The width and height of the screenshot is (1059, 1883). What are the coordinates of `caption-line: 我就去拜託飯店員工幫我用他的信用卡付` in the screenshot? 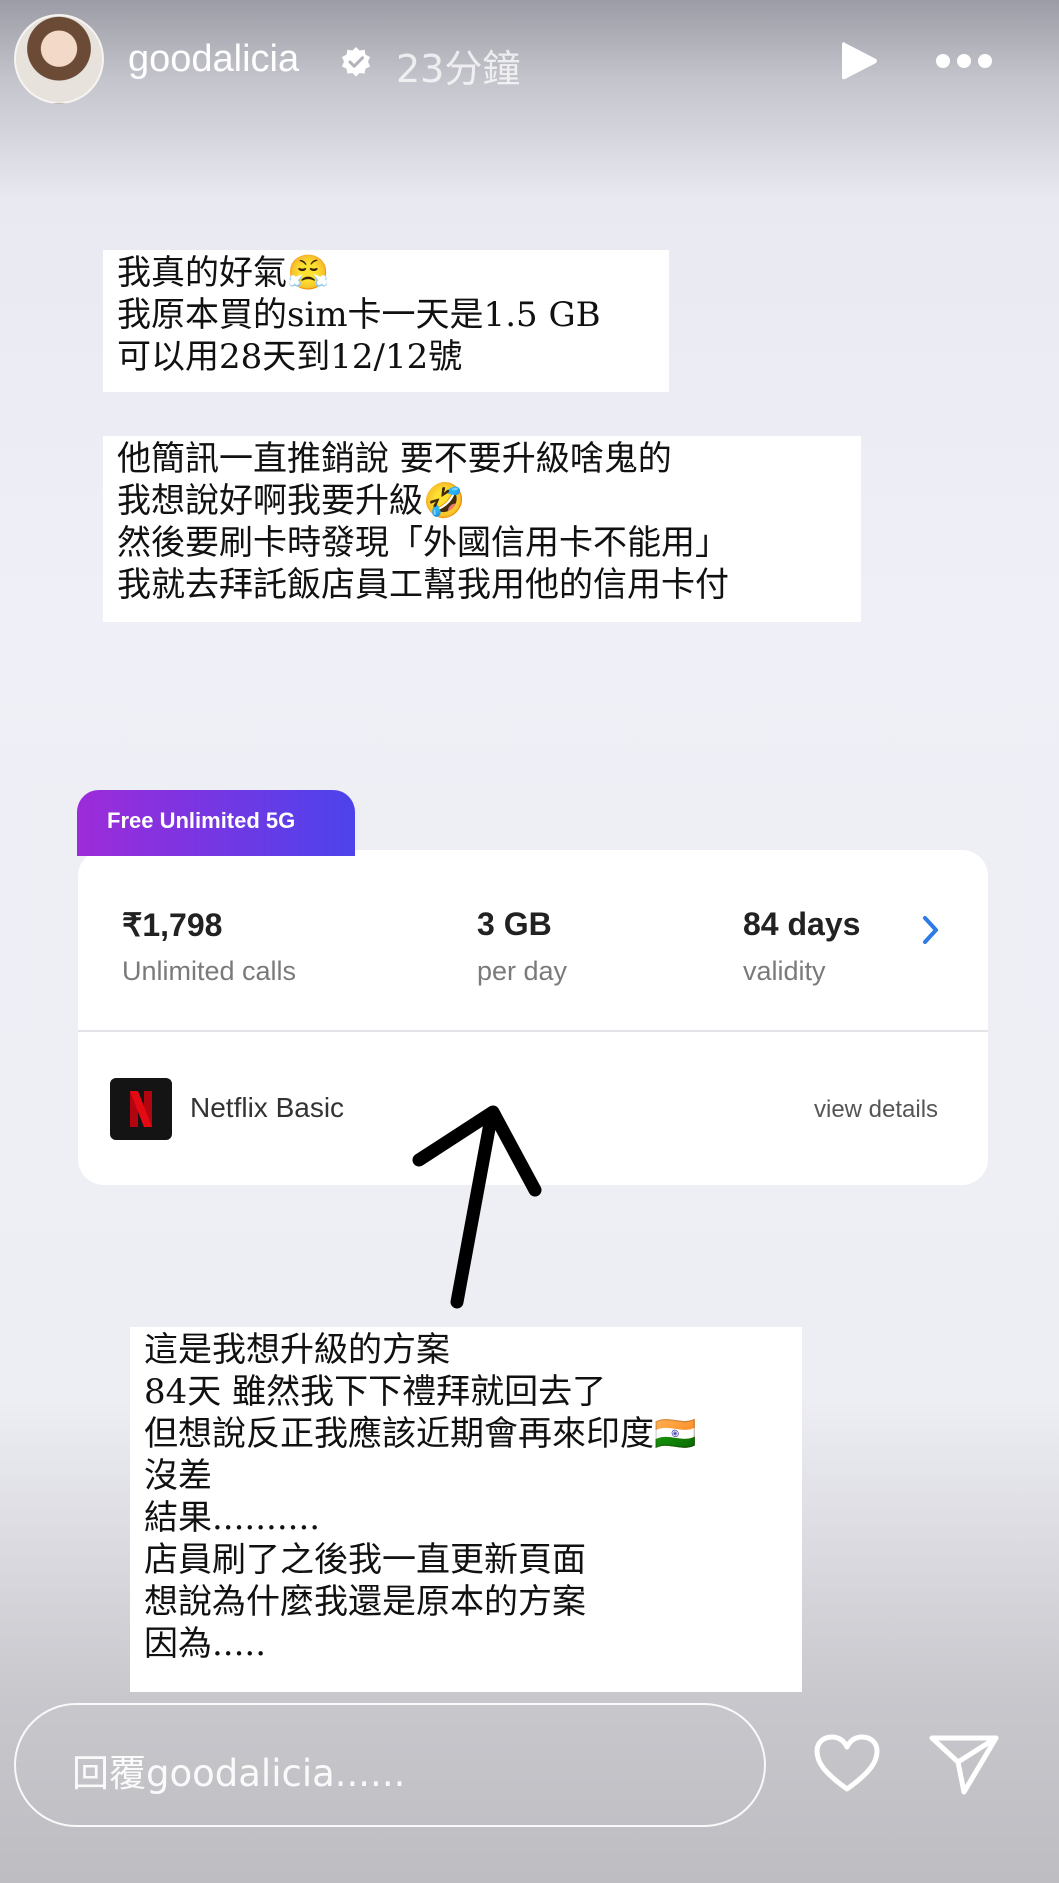 It's located at (423, 585).